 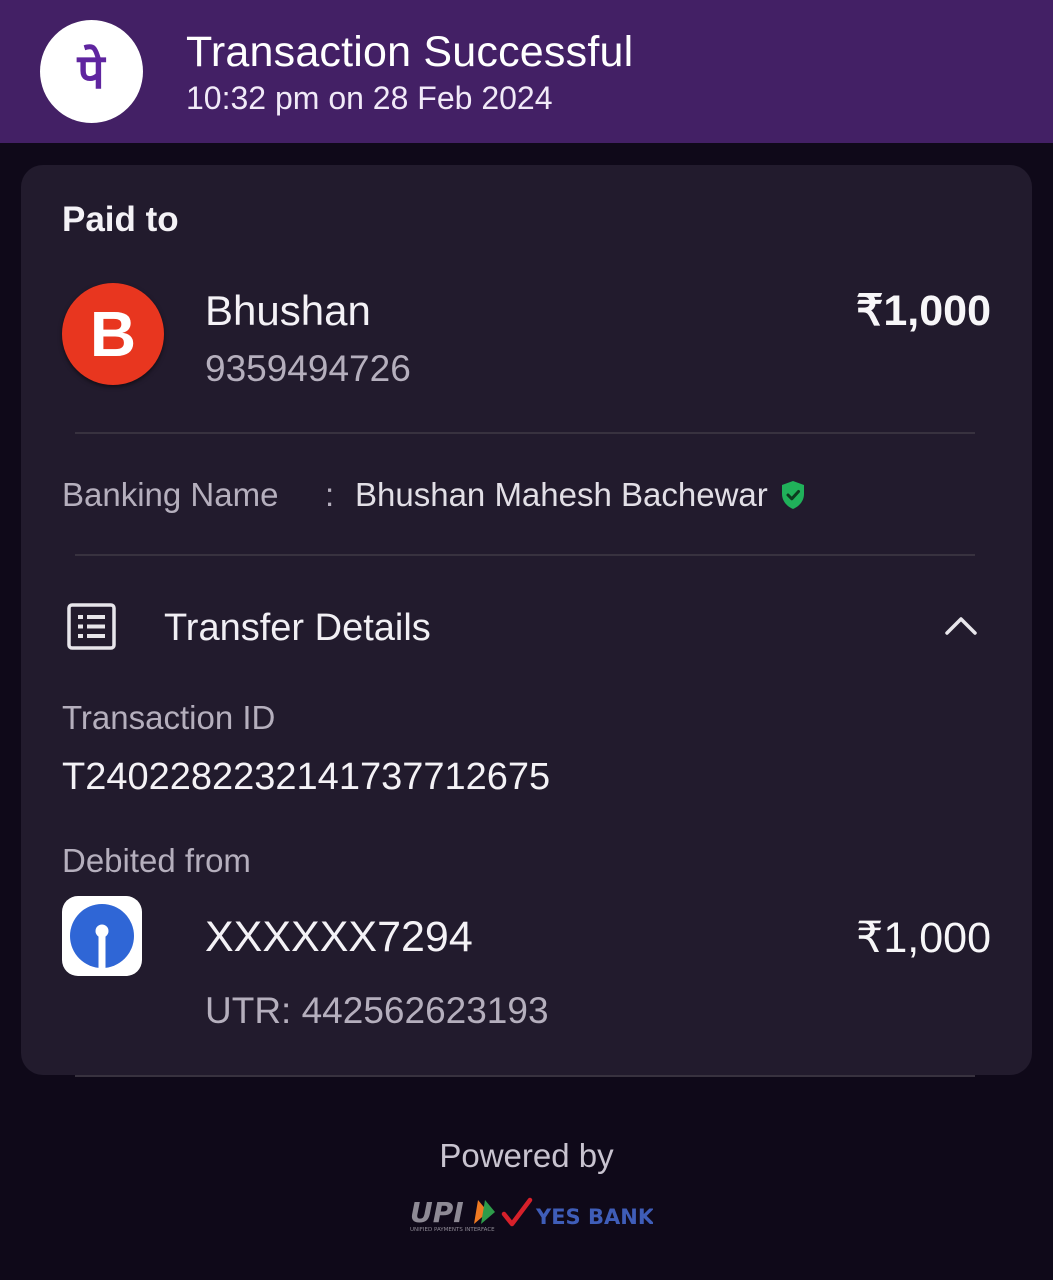 I want to click on phonepe-logo-icon: पे, so click(x=91, y=71).